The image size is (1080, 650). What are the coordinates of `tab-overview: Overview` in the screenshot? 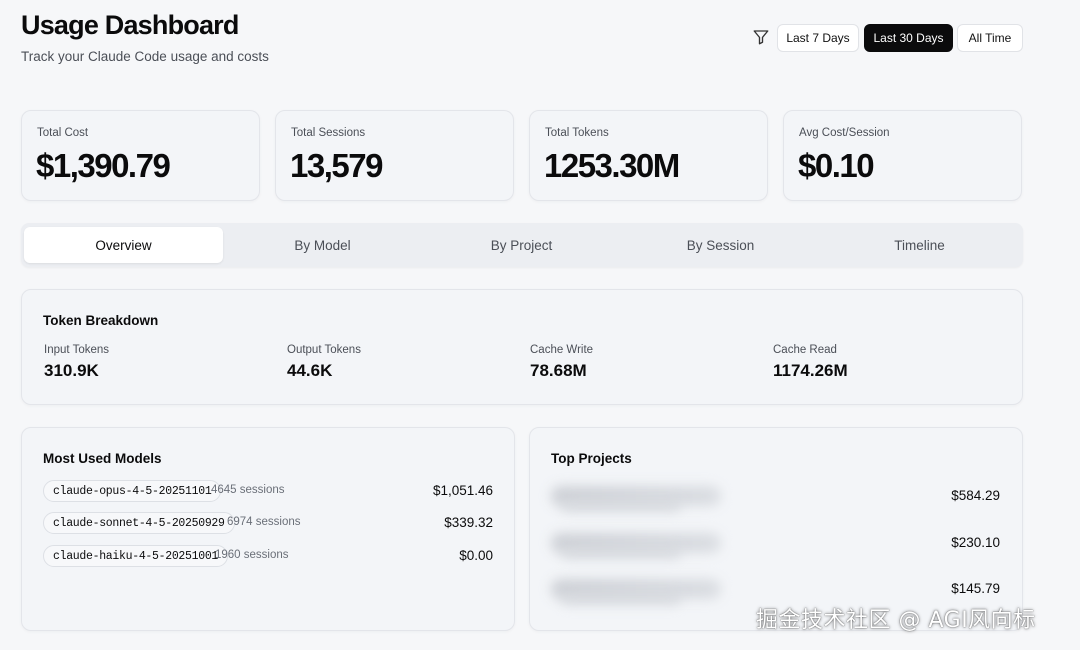 It's located at (123, 245).